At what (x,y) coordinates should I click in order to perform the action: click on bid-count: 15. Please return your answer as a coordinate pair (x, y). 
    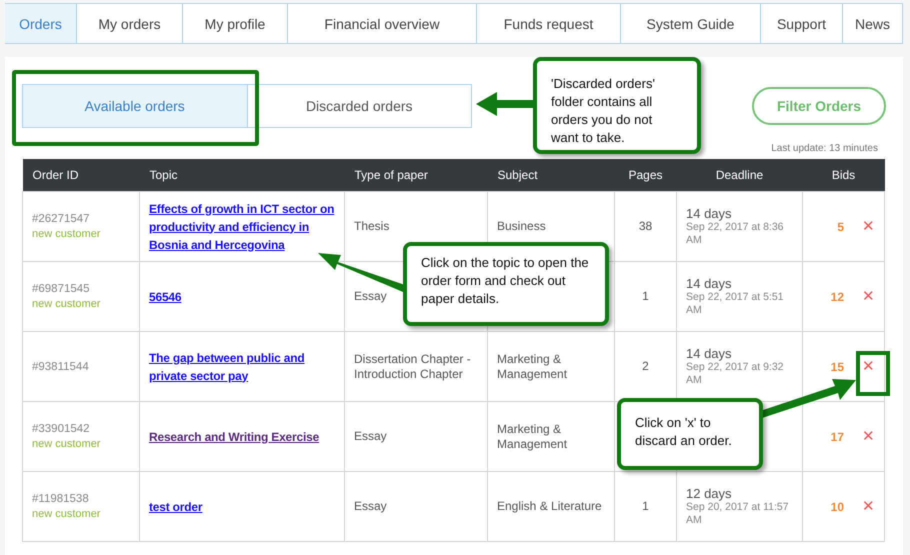
    Looking at the image, I should click on (837, 367).